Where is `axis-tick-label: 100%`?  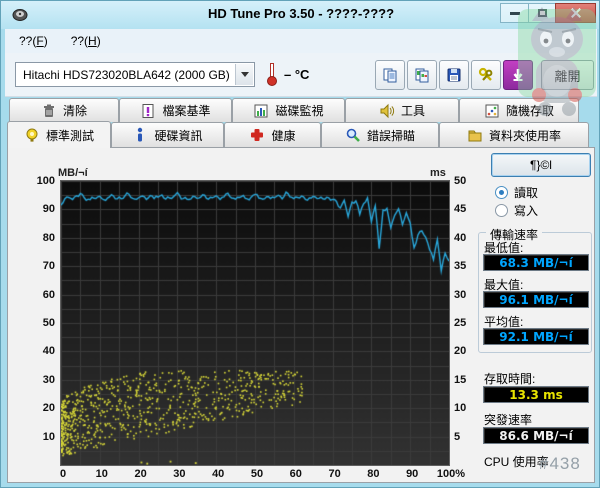
axis-tick-label: 100% is located at coordinates (451, 474).